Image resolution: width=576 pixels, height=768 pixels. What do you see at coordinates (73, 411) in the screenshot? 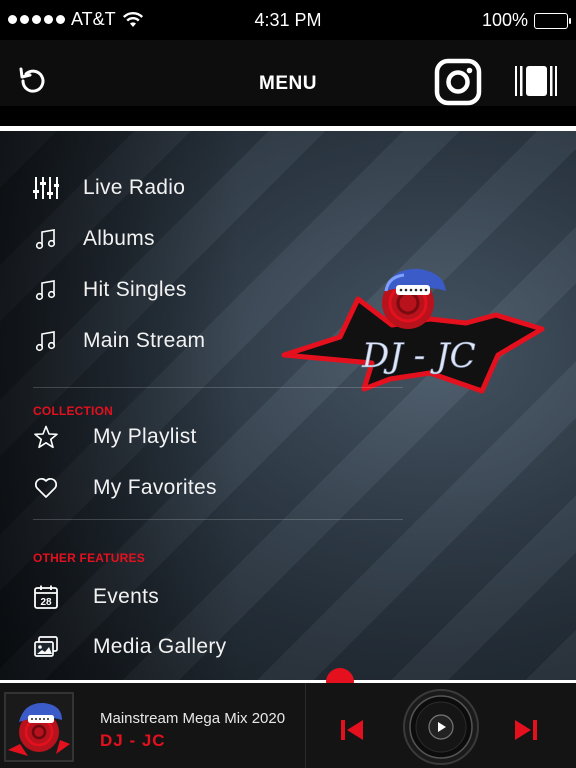
I see `section-heading-collection: COLLECTION` at bounding box center [73, 411].